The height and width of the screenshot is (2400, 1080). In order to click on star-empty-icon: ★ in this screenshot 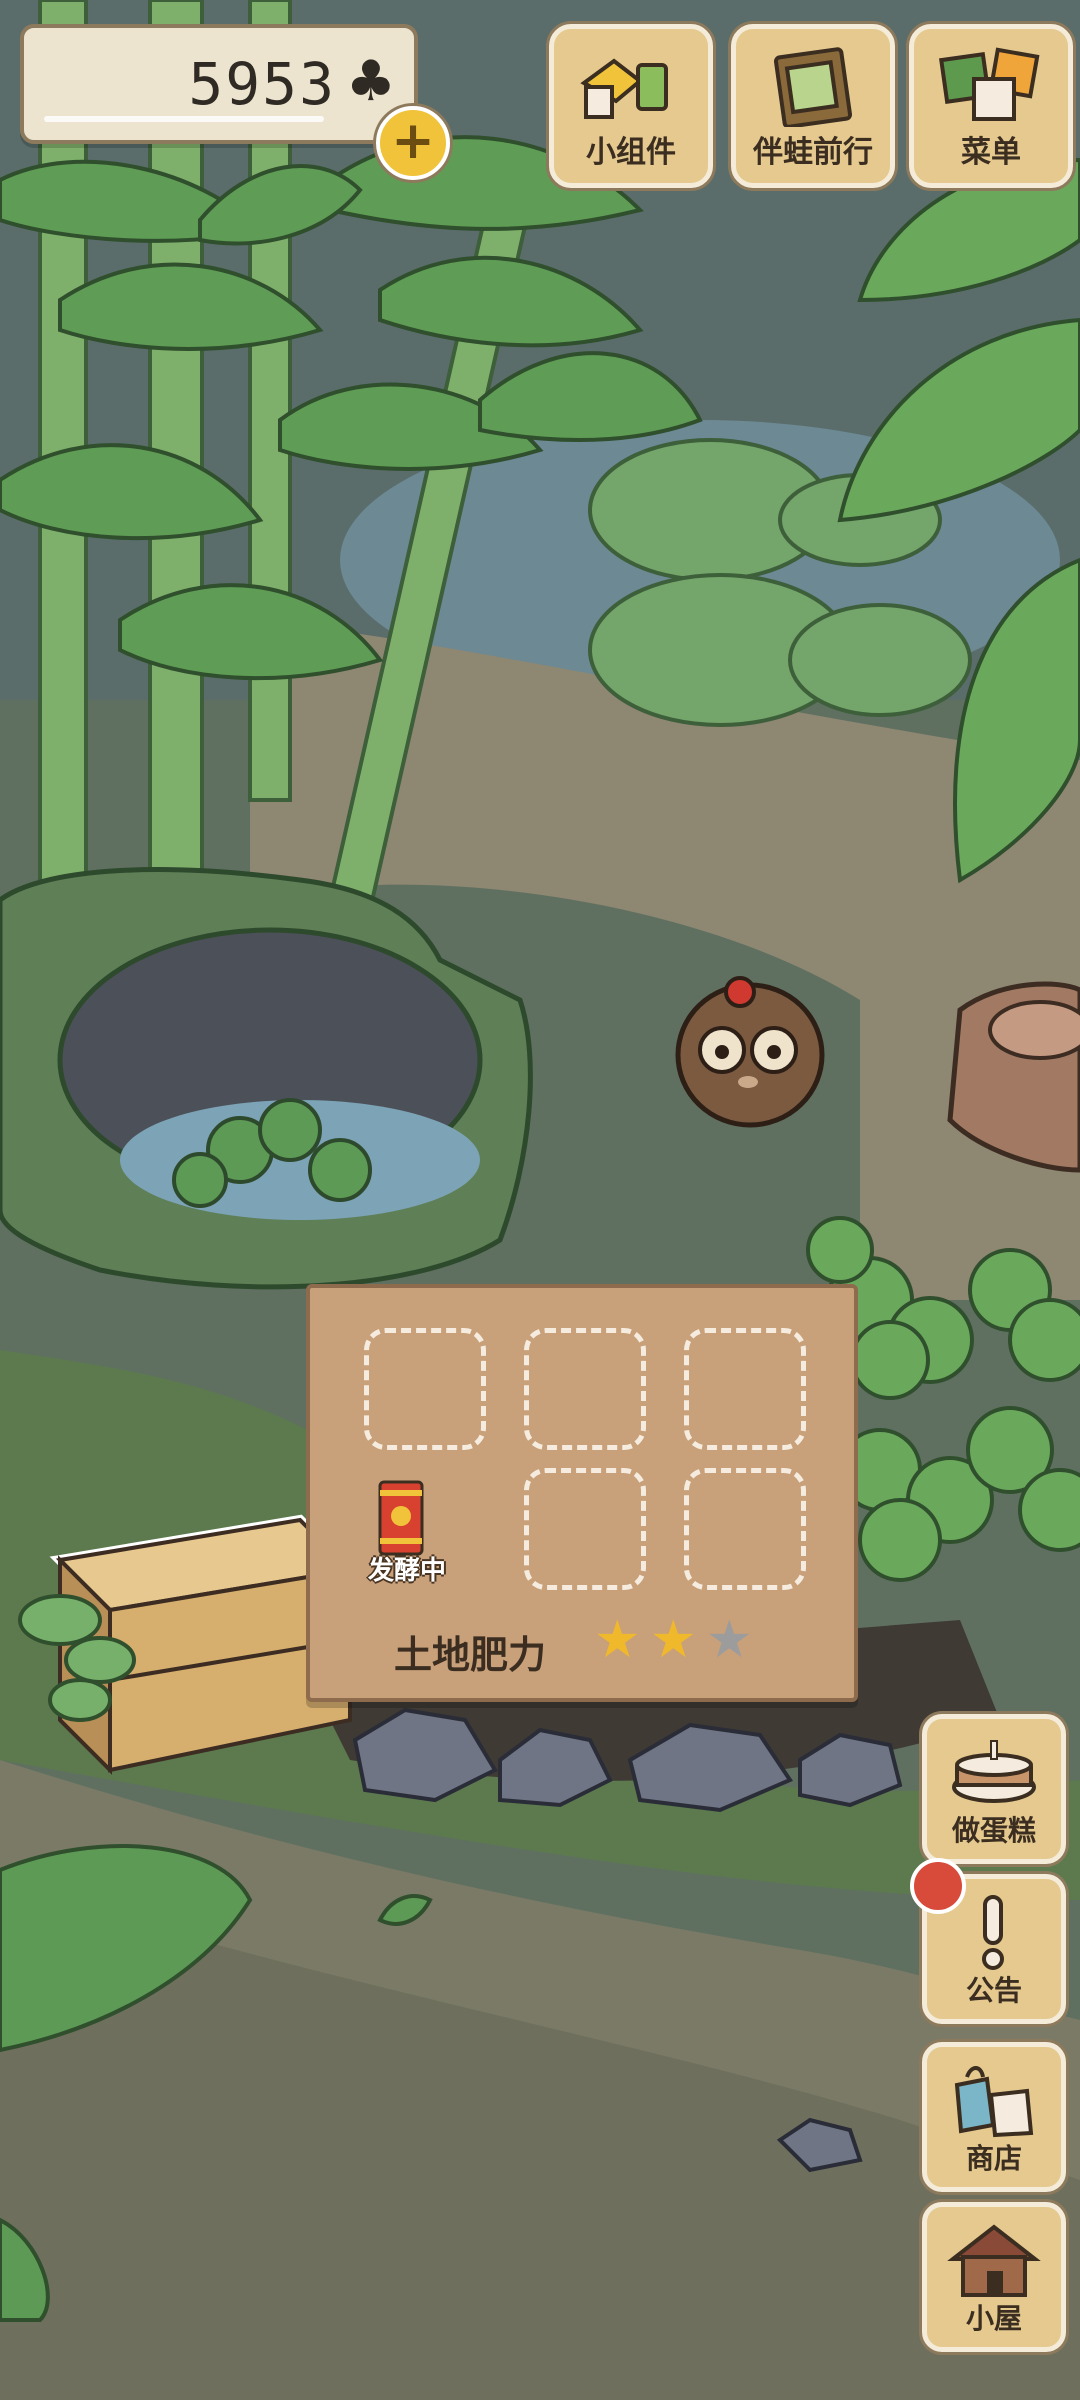, I will do `click(729, 1640)`.